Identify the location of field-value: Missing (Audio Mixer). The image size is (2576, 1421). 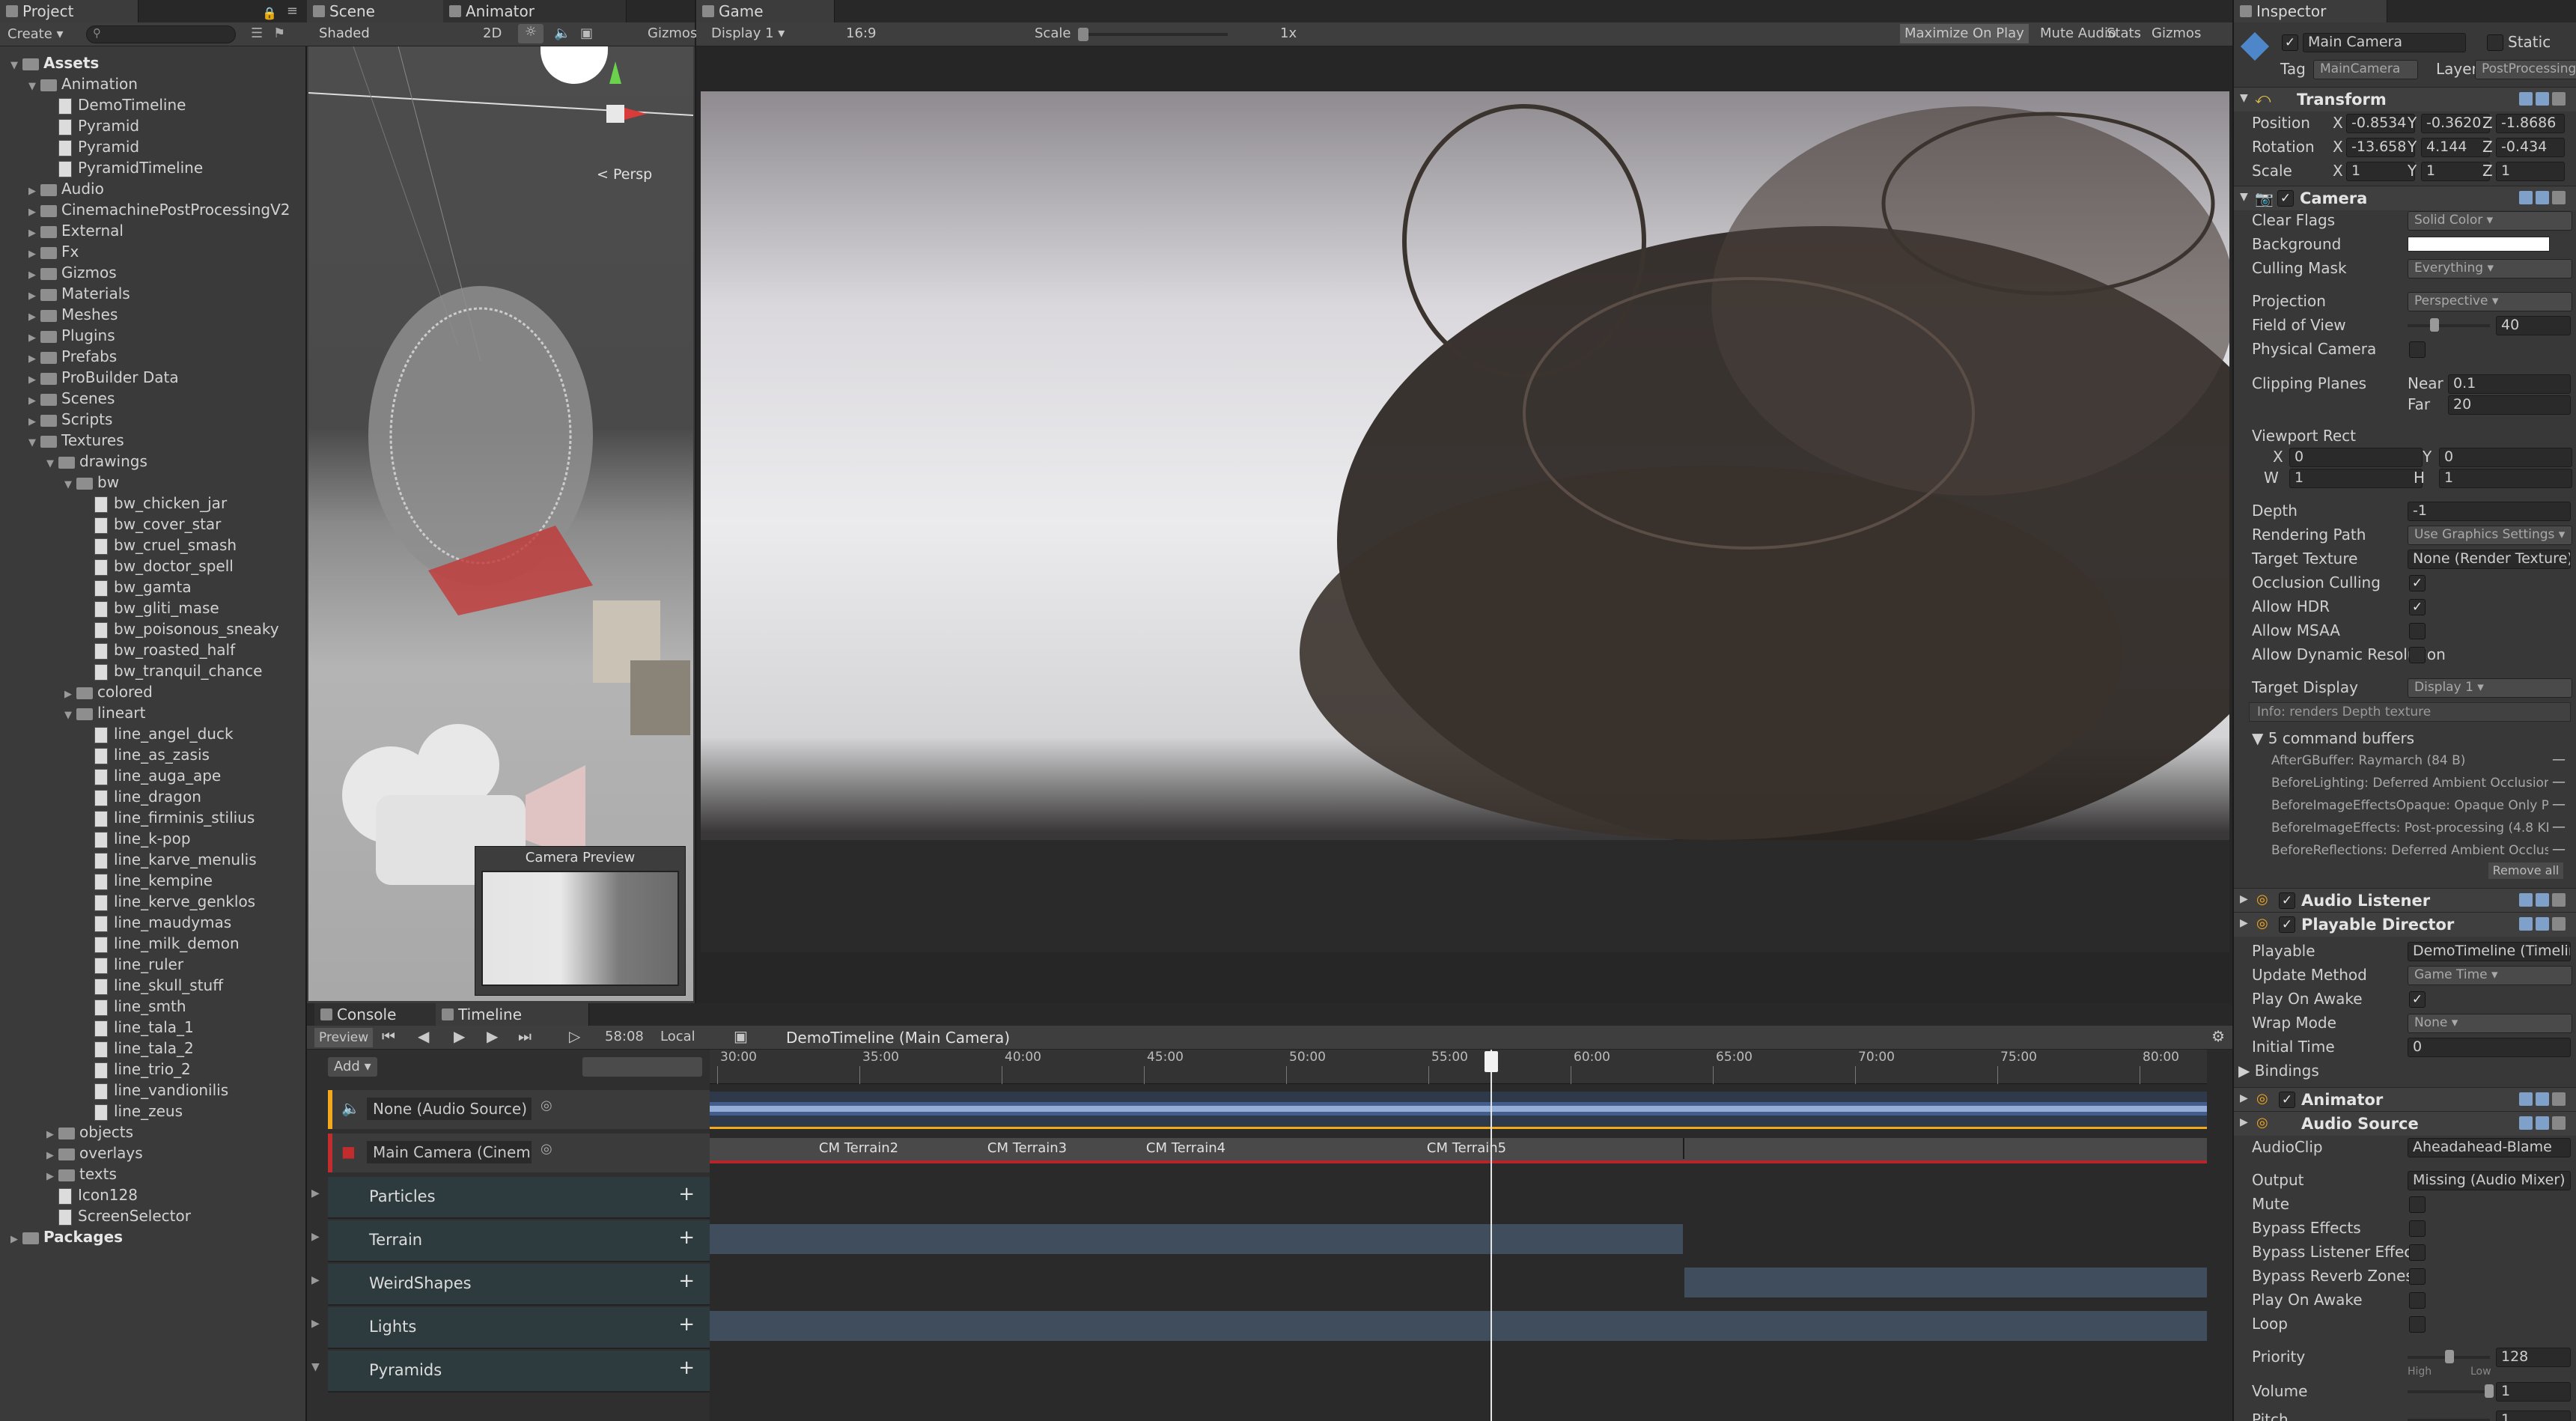
(2489, 1180).